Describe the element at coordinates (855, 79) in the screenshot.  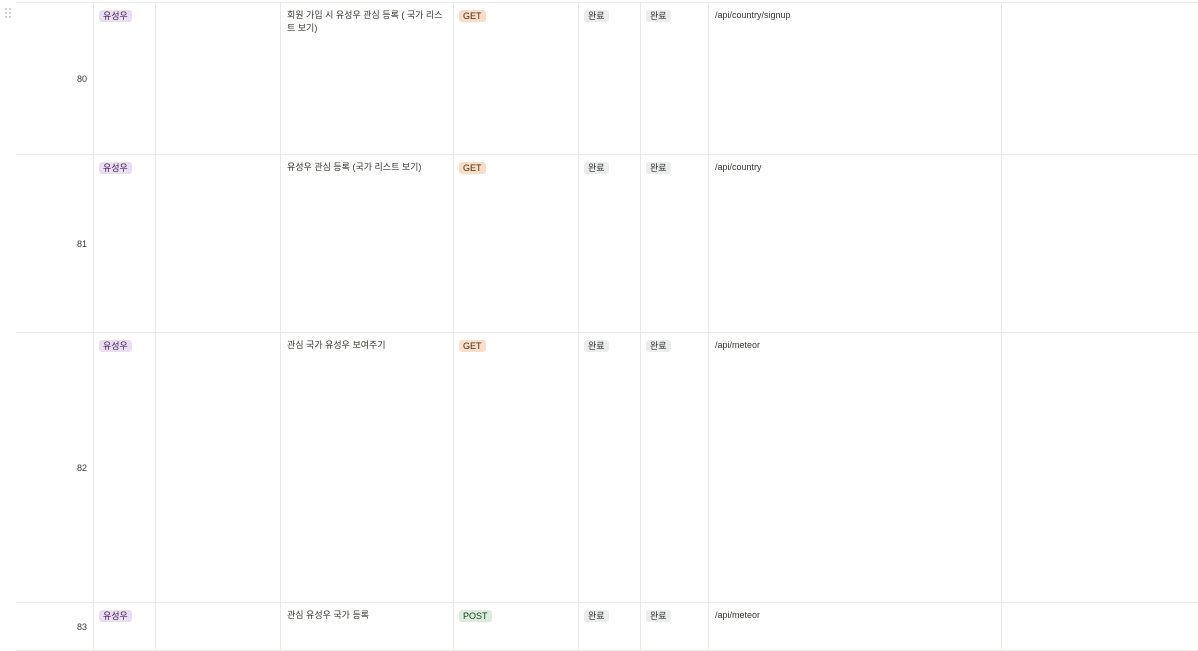
I see `url-cell: /api/country/signup` at that location.